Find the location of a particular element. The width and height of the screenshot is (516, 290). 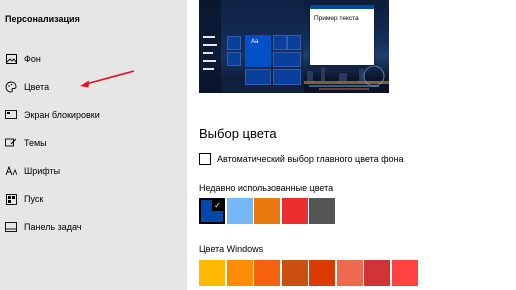

sidebar-item-taskbar: Панель задач is located at coordinates (93, 227).